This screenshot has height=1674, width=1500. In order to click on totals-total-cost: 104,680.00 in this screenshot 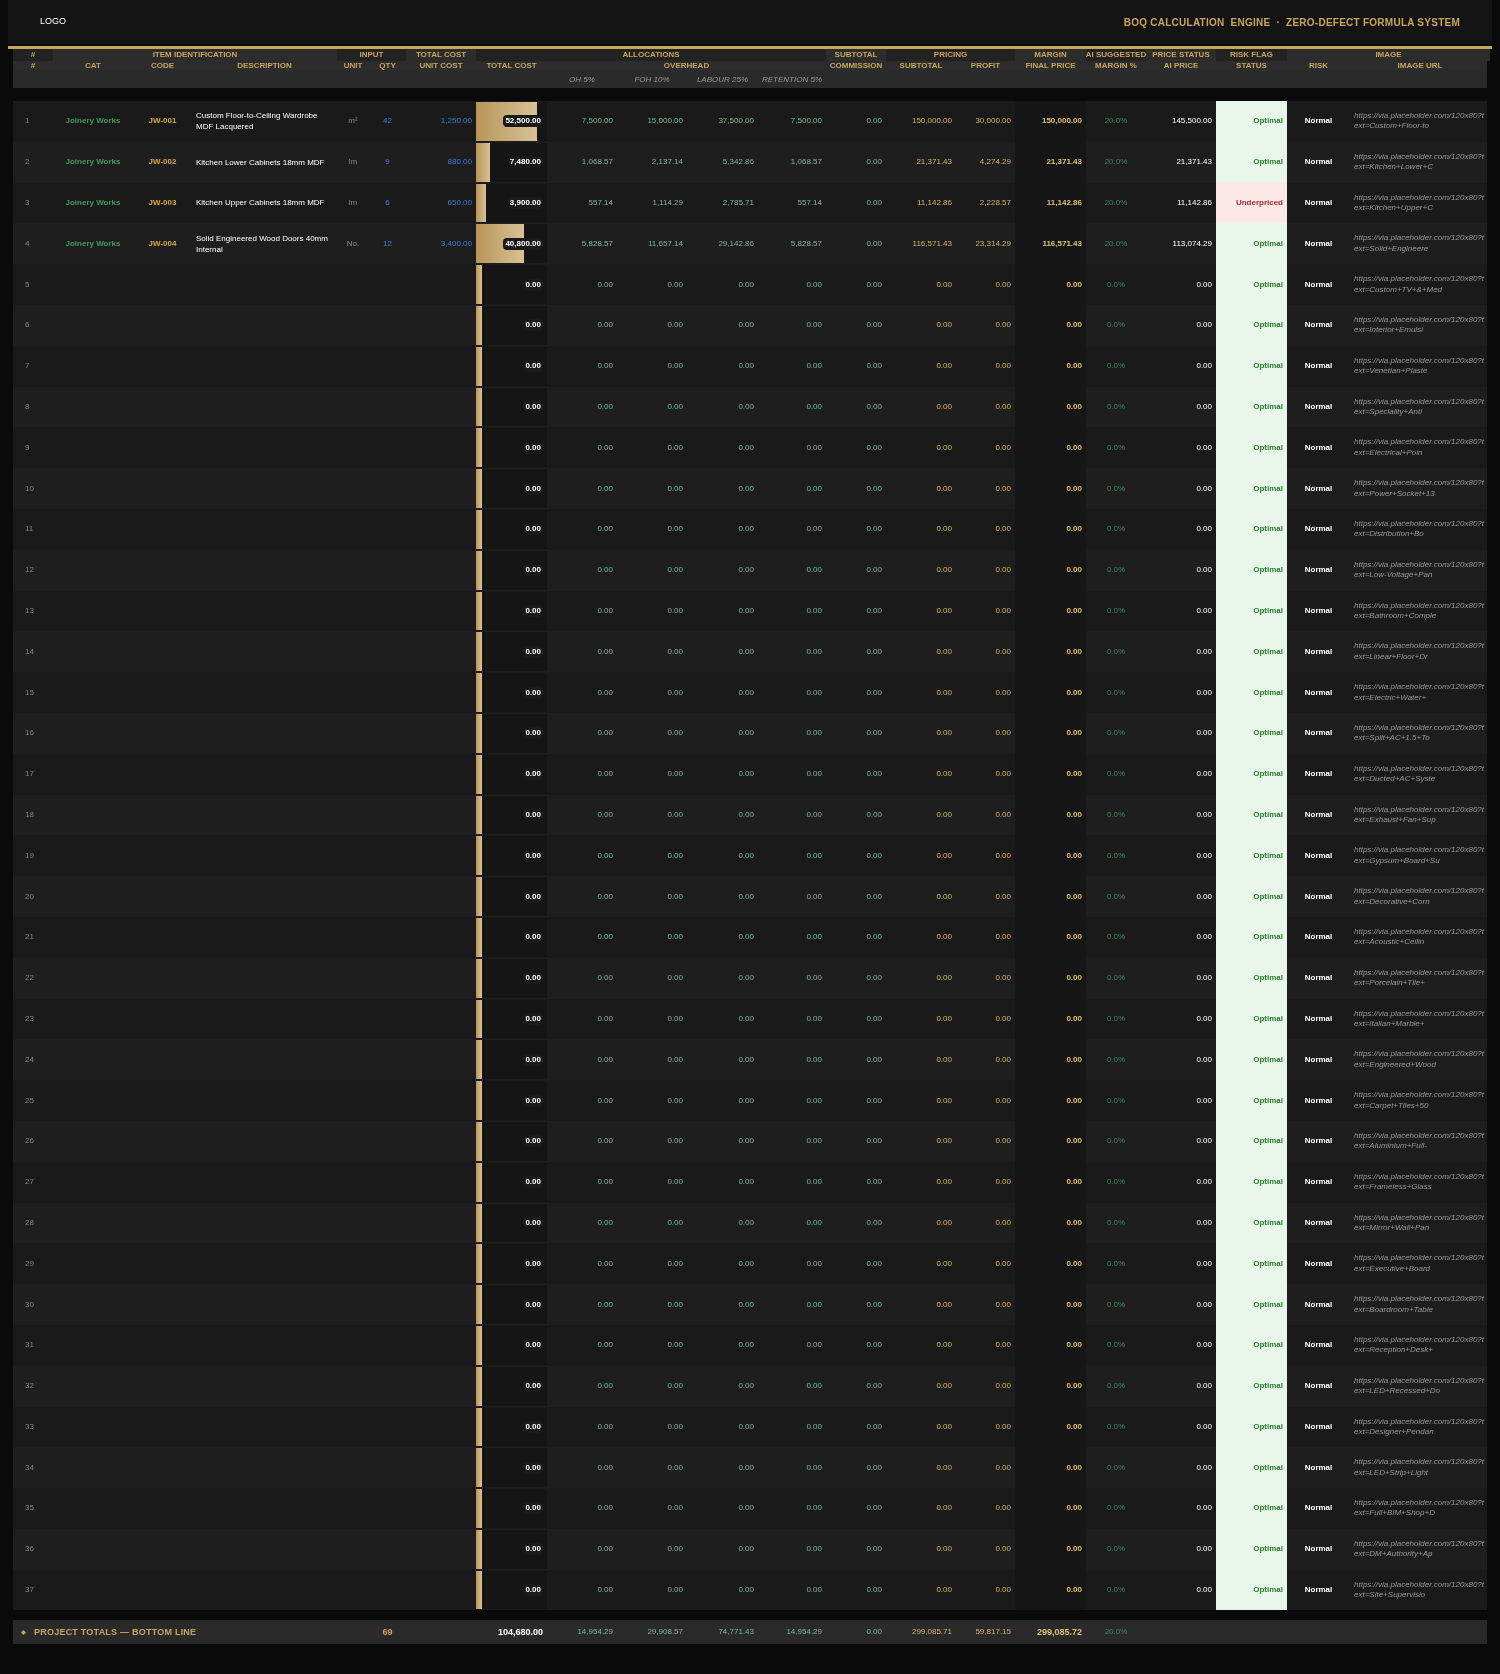, I will do `click(520, 1632)`.